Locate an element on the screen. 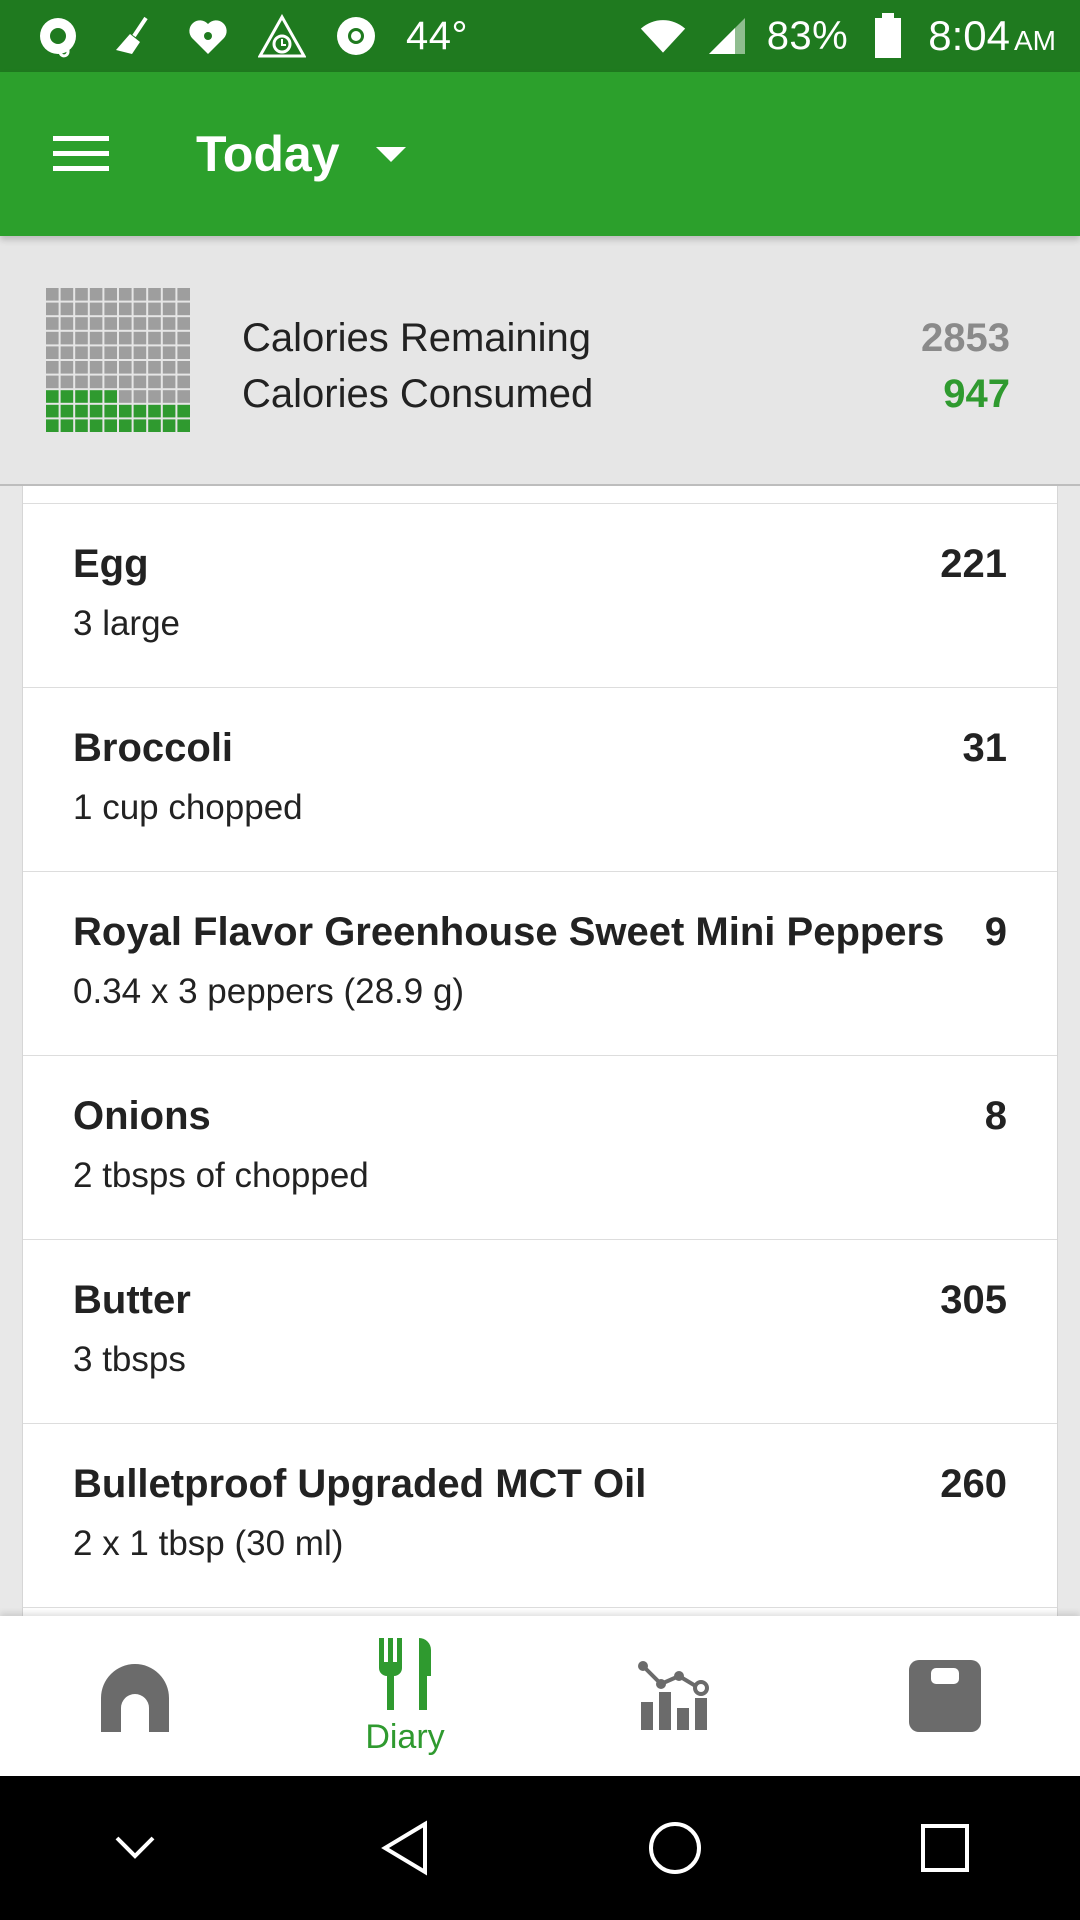 This screenshot has width=1080, height=1920. list-item: Broccoli 1 cup chopped 31 is located at coordinates (540, 780).